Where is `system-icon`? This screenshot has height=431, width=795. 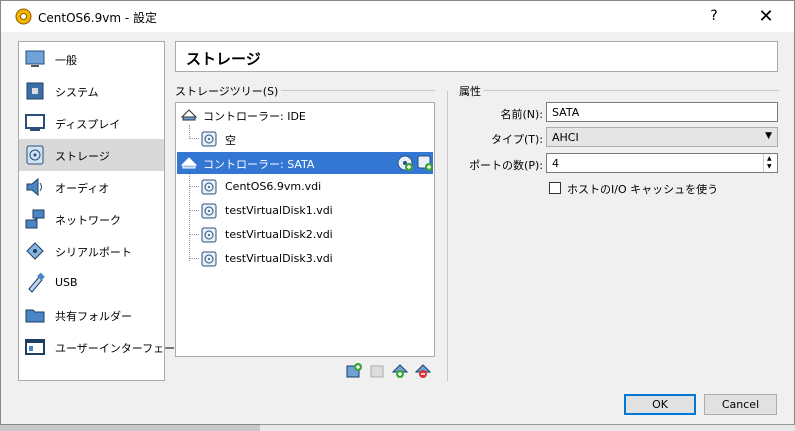
system-icon is located at coordinates (35, 91).